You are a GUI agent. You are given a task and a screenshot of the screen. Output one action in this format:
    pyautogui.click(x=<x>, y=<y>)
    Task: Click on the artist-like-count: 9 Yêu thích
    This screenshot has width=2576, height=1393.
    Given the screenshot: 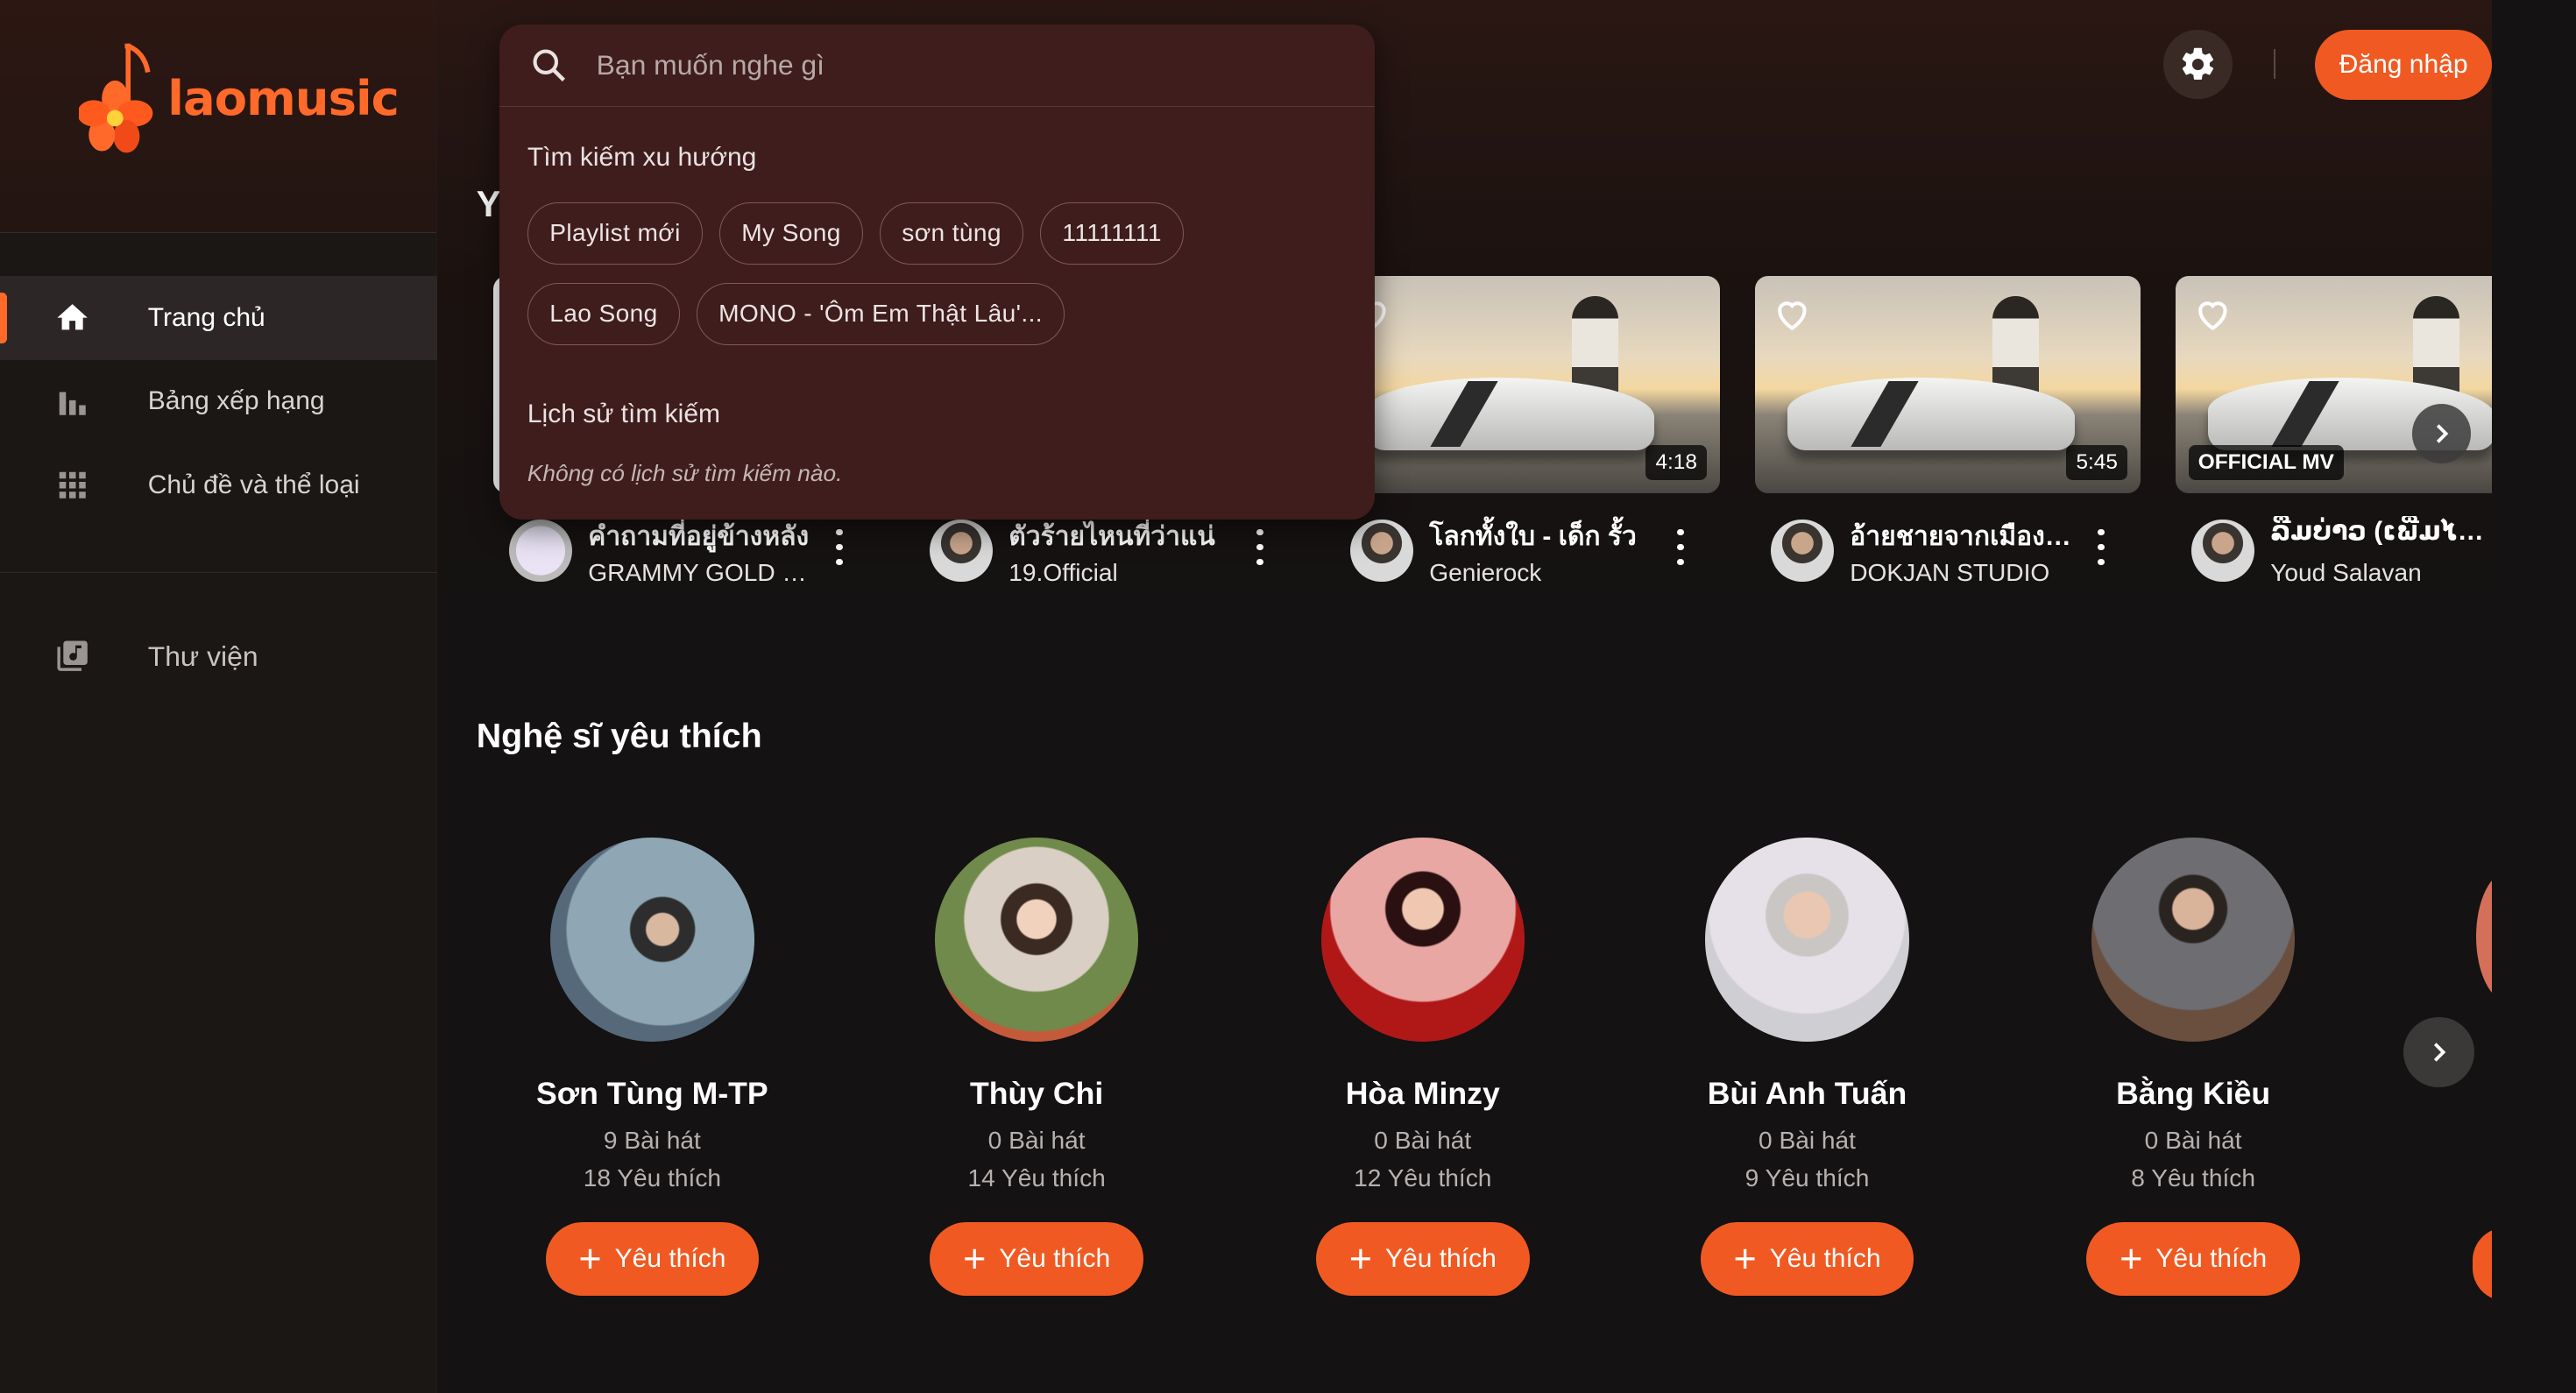 What is the action you would take?
    pyautogui.click(x=1807, y=1178)
    